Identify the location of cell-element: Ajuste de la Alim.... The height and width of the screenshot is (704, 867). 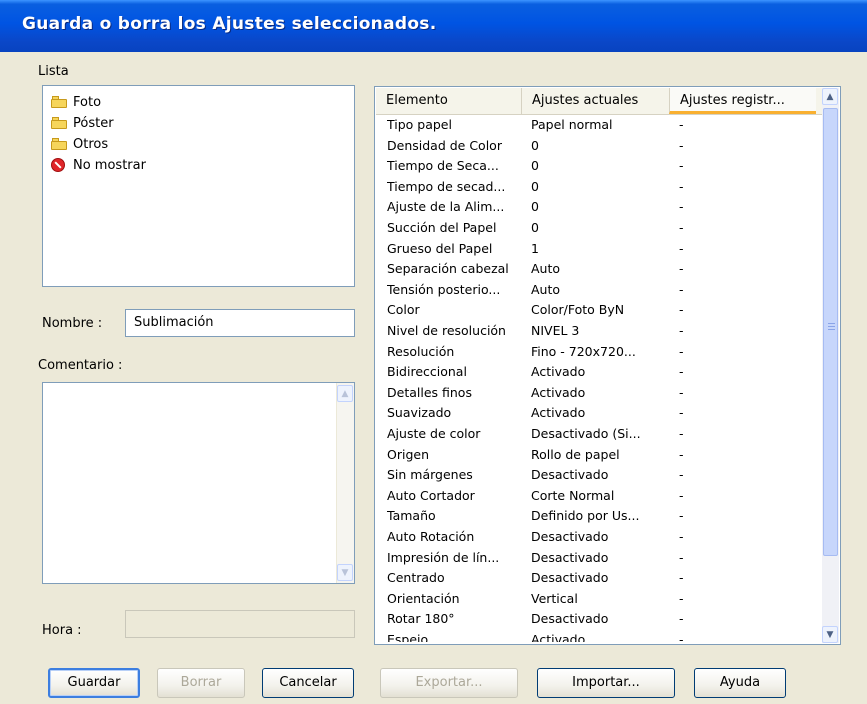
(446, 207).